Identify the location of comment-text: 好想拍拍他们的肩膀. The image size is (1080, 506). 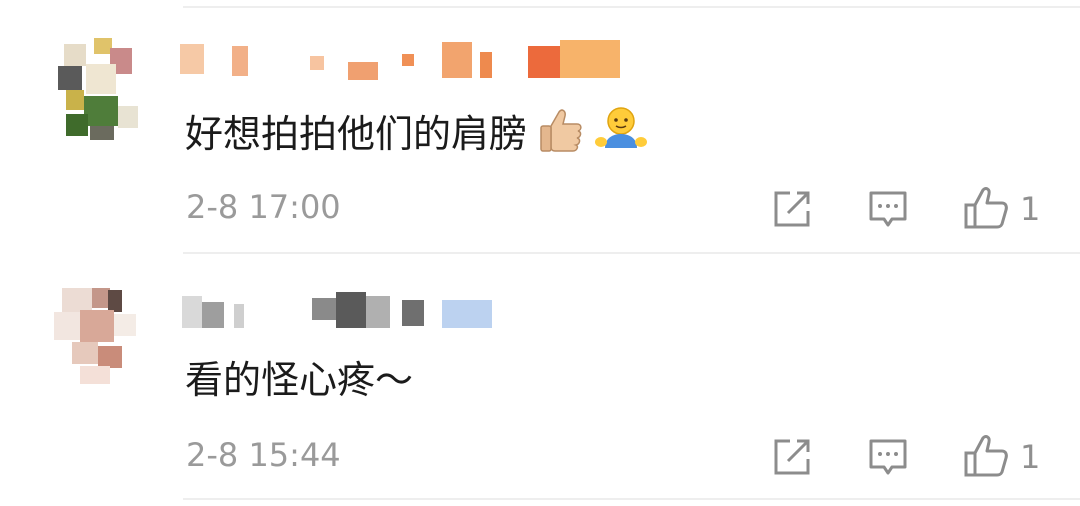
(417, 136).